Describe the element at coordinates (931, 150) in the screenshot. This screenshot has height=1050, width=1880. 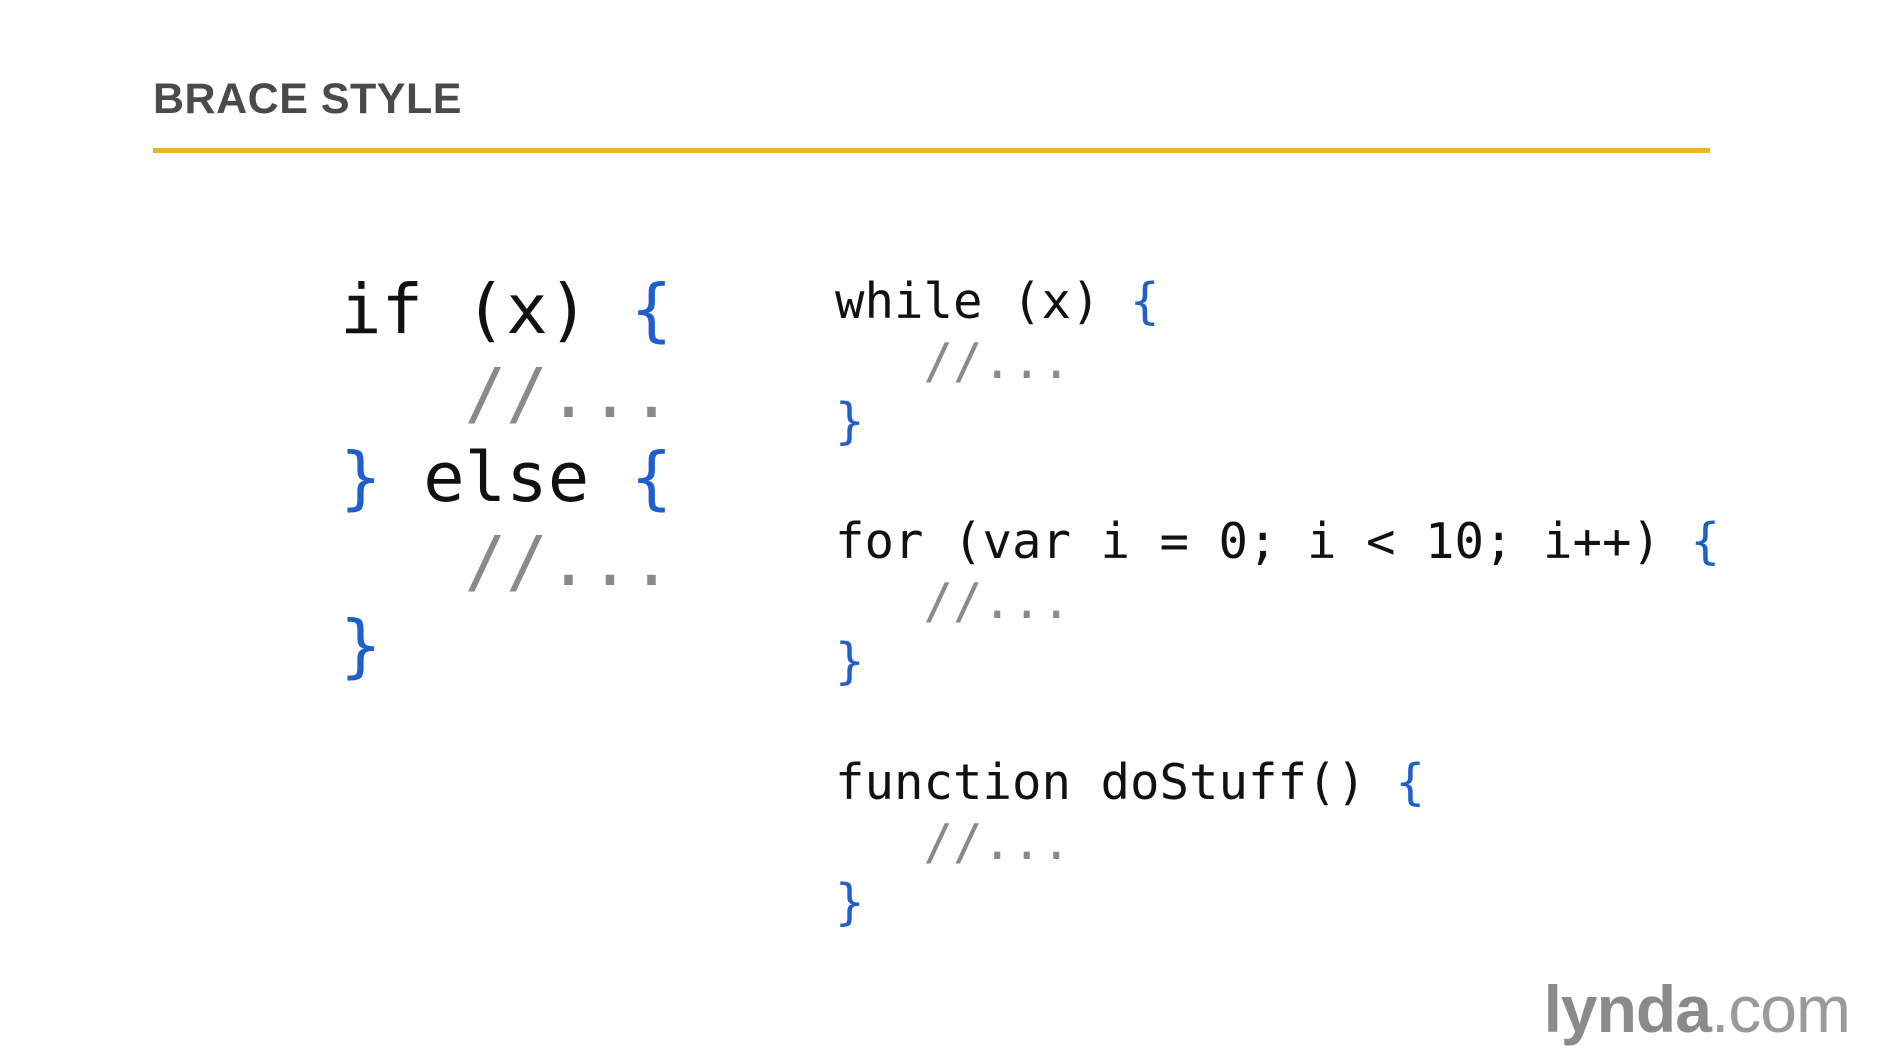
I see `title-underline` at that location.